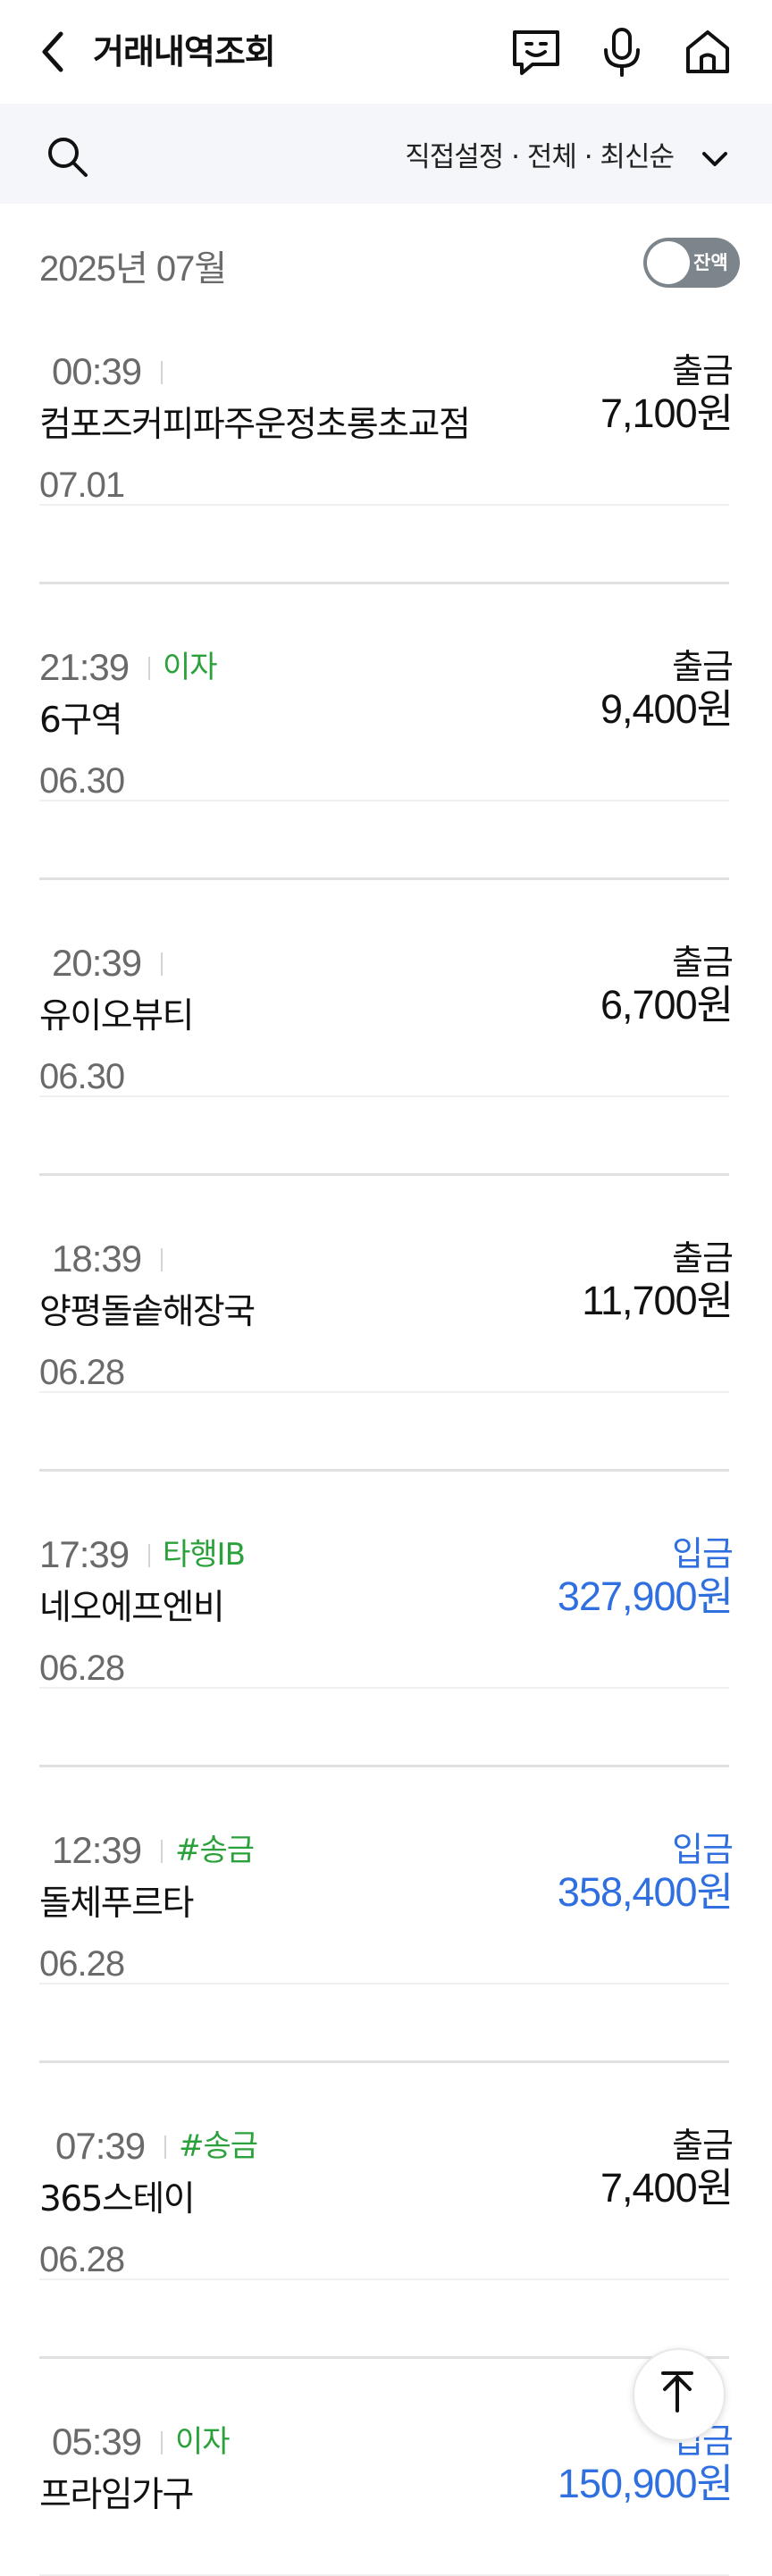  What do you see at coordinates (82, 485) in the screenshot?
I see `date-header: 07.01` at bounding box center [82, 485].